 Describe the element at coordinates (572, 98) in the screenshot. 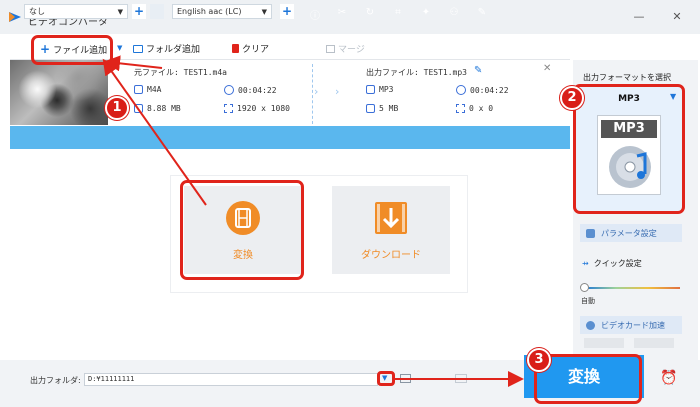

I see `step-2-badge: 2` at that location.